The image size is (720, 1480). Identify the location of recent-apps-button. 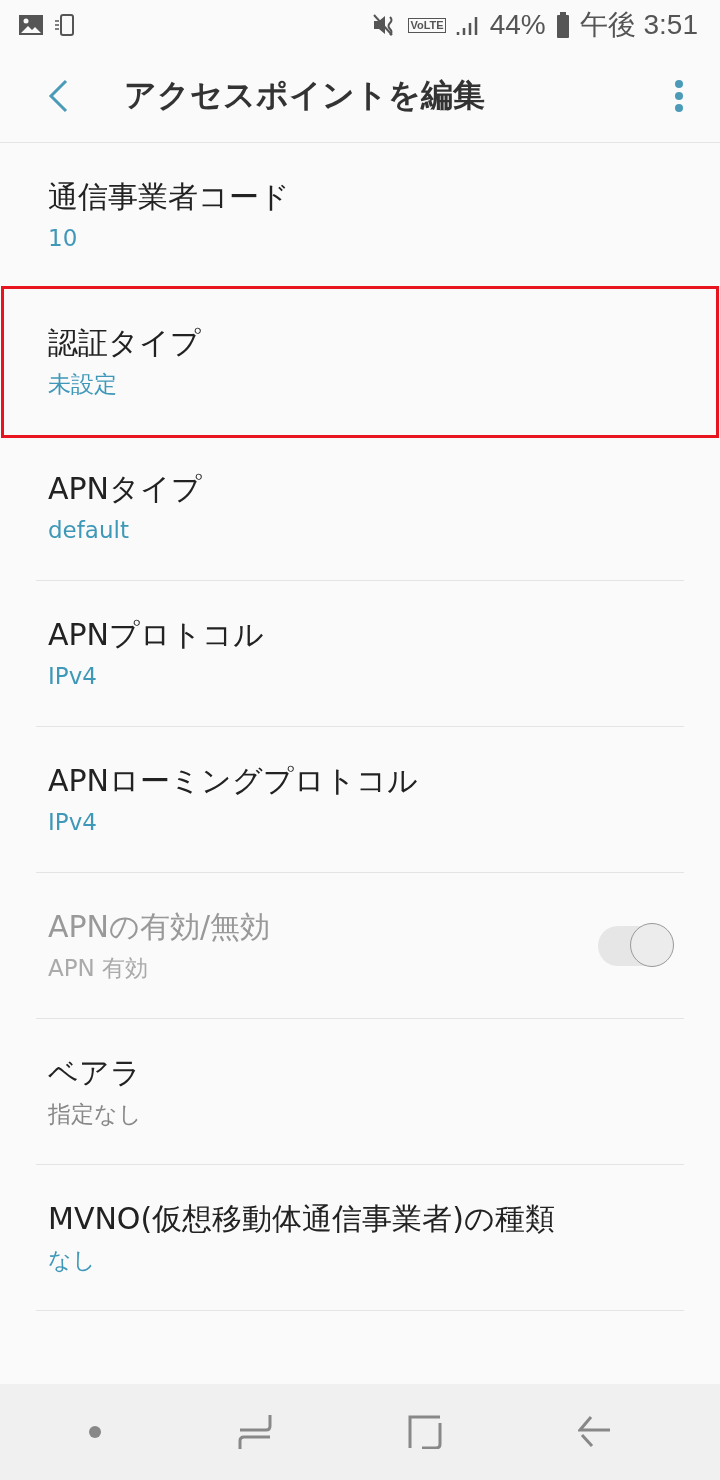
(255, 1432).